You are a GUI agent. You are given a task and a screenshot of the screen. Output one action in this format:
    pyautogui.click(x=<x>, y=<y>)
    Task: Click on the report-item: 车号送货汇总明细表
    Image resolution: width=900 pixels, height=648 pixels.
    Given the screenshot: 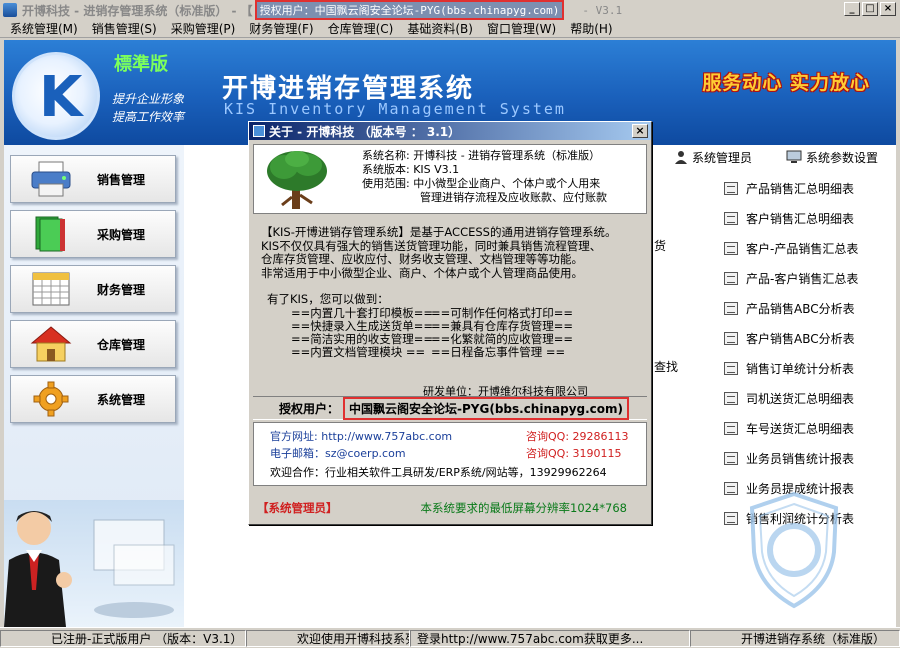 What is the action you would take?
    pyautogui.click(x=809, y=428)
    